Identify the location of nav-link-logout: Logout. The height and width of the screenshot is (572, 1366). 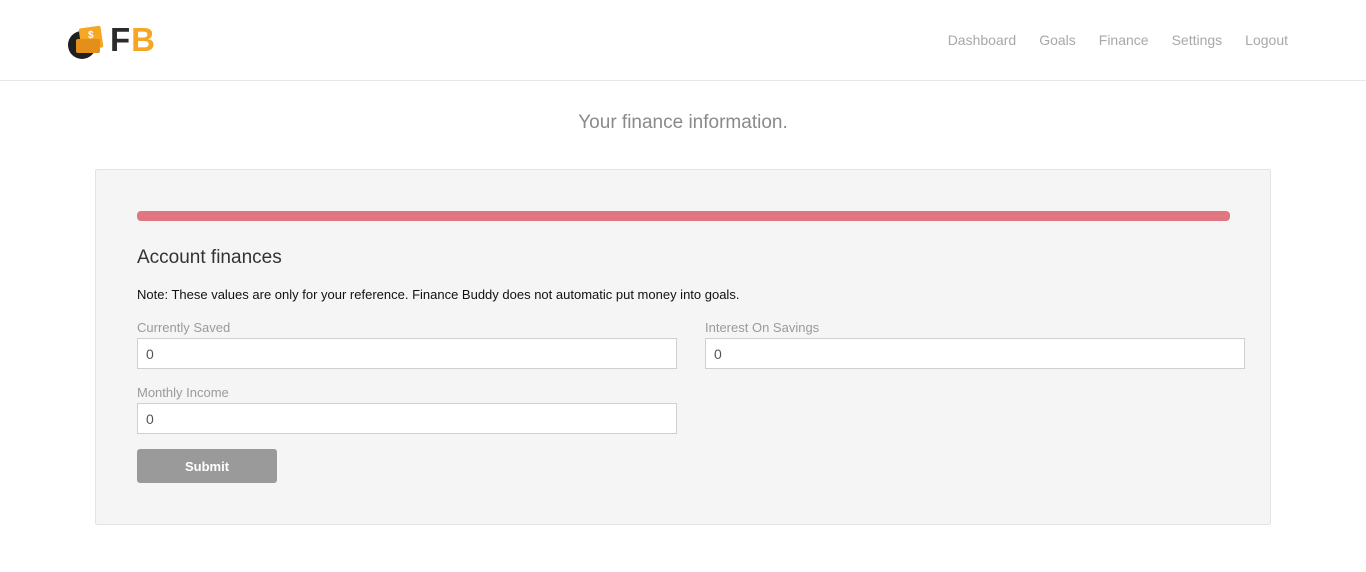
(1266, 40).